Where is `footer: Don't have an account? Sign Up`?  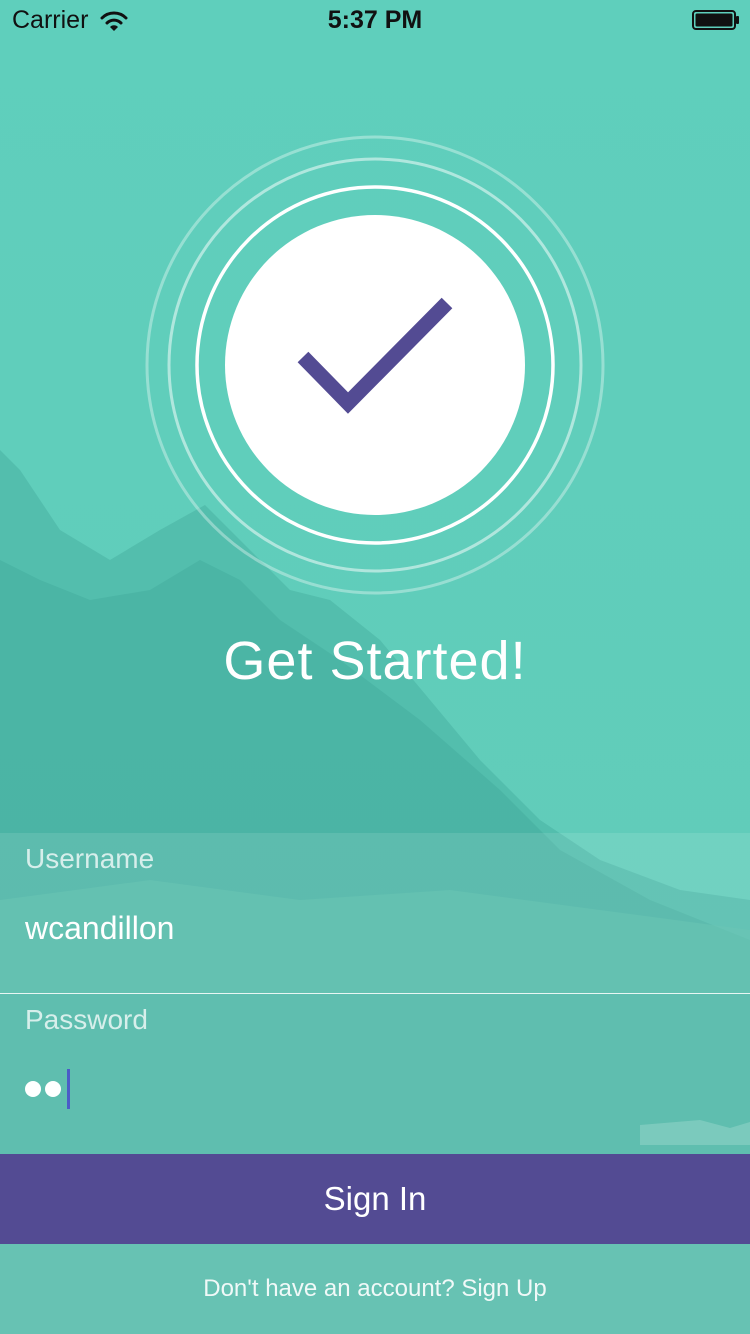 footer: Don't have an account? Sign Up is located at coordinates (375, 1289).